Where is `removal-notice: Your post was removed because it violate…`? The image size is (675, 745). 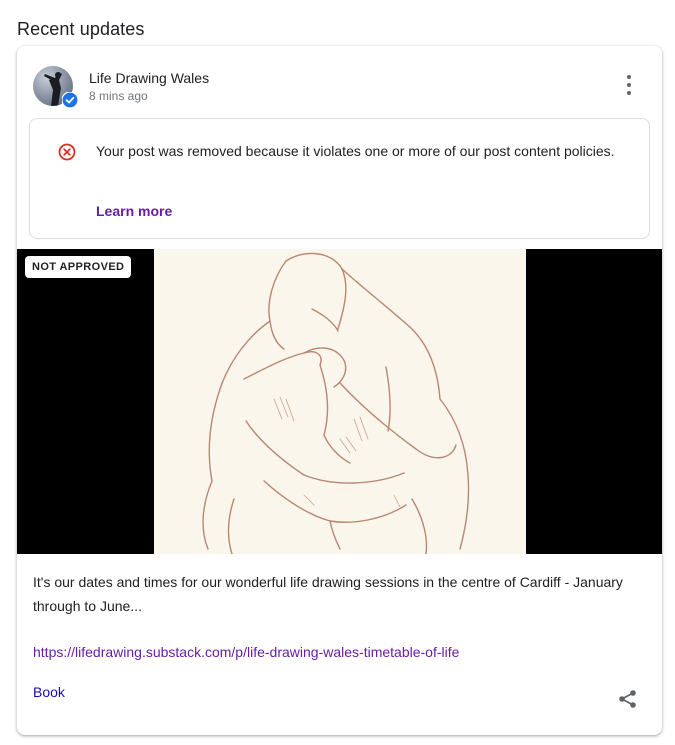
removal-notice: Your post was removed because it violate… is located at coordinates (339, 178).